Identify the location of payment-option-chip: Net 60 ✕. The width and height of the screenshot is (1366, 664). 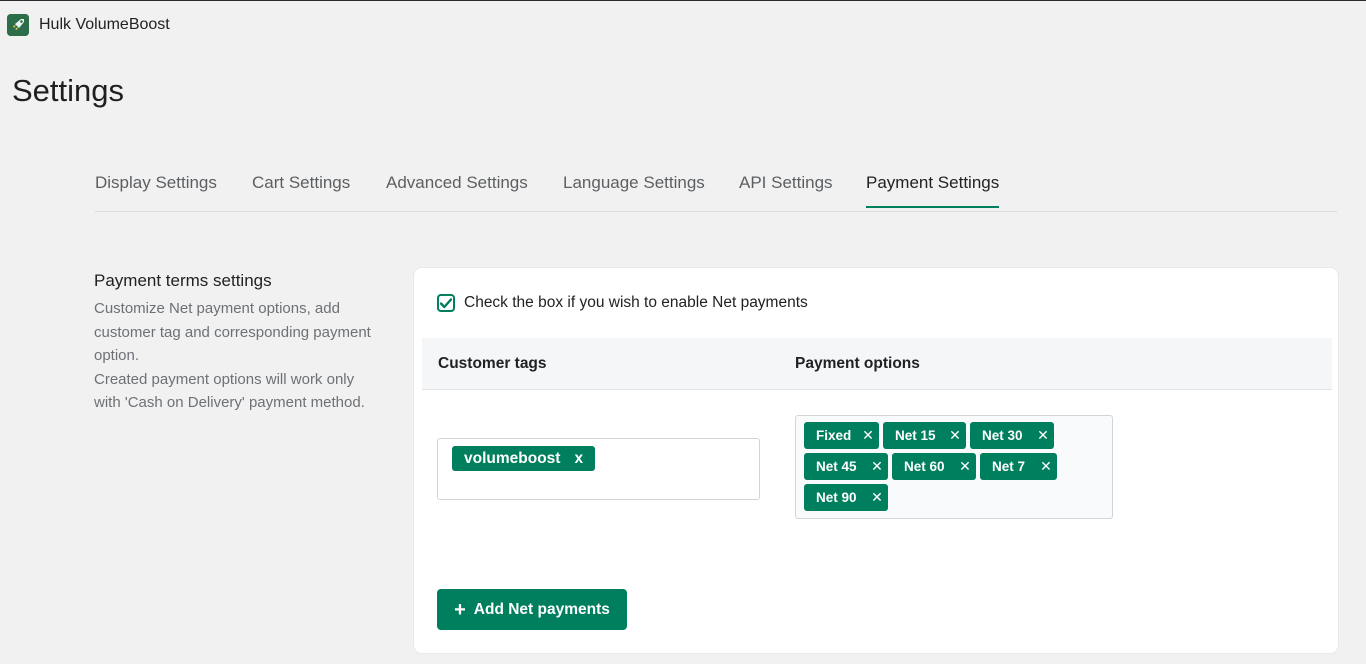
(934, 466).